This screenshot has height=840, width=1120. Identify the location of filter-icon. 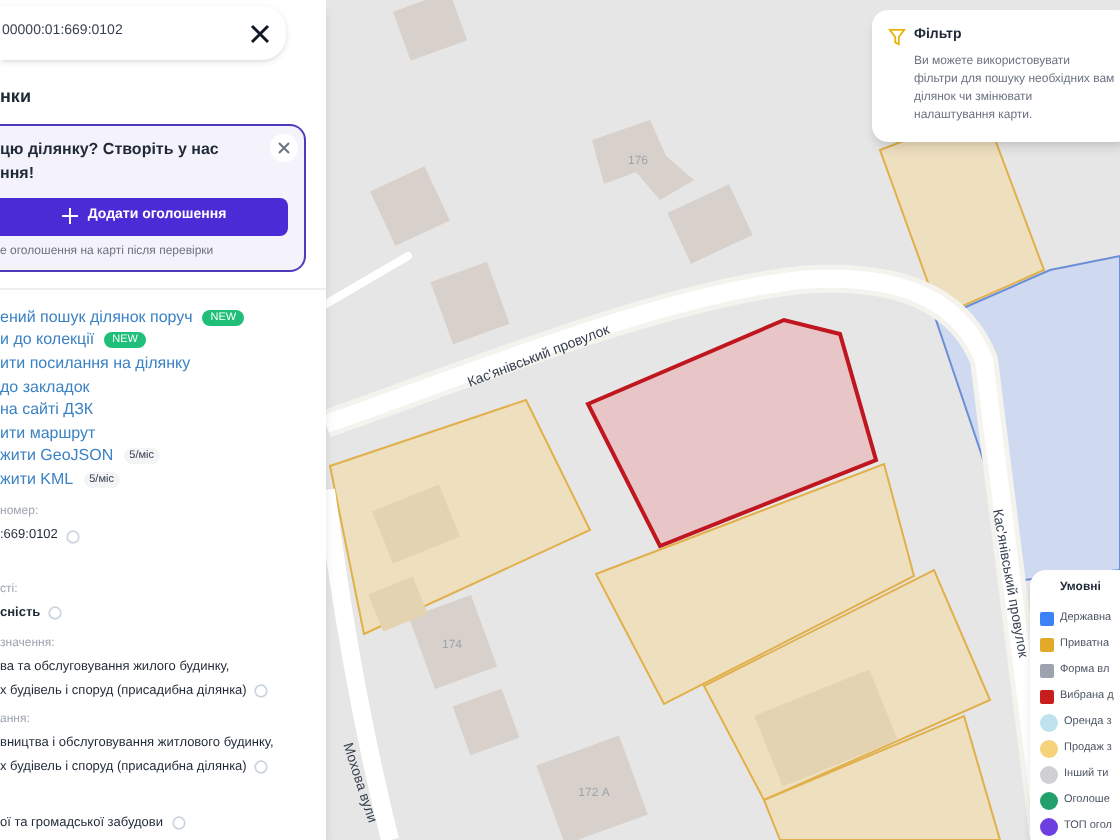
(897, 37).